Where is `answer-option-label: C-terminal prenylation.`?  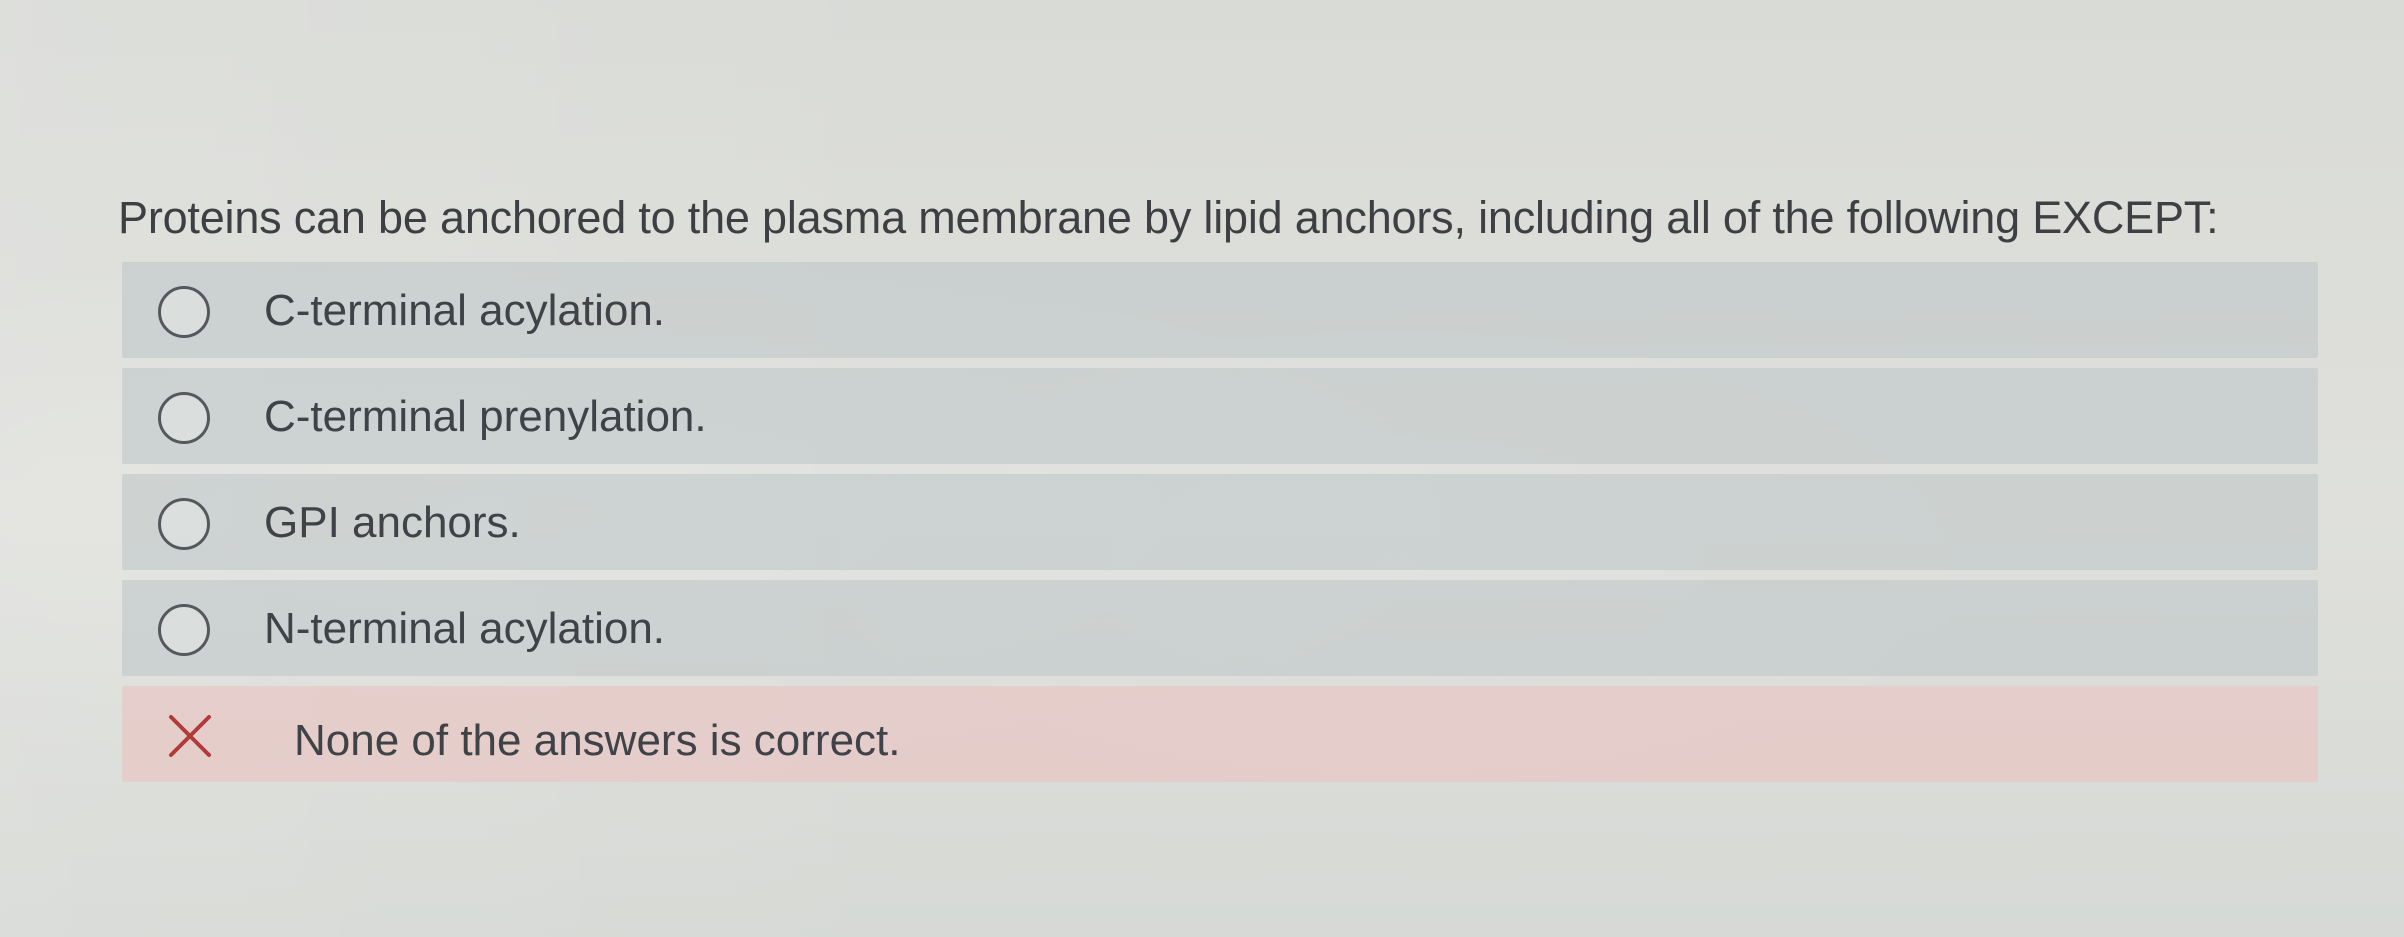
answer-option-label: C-terminal prenylation. is located at coordinates (485, 416).